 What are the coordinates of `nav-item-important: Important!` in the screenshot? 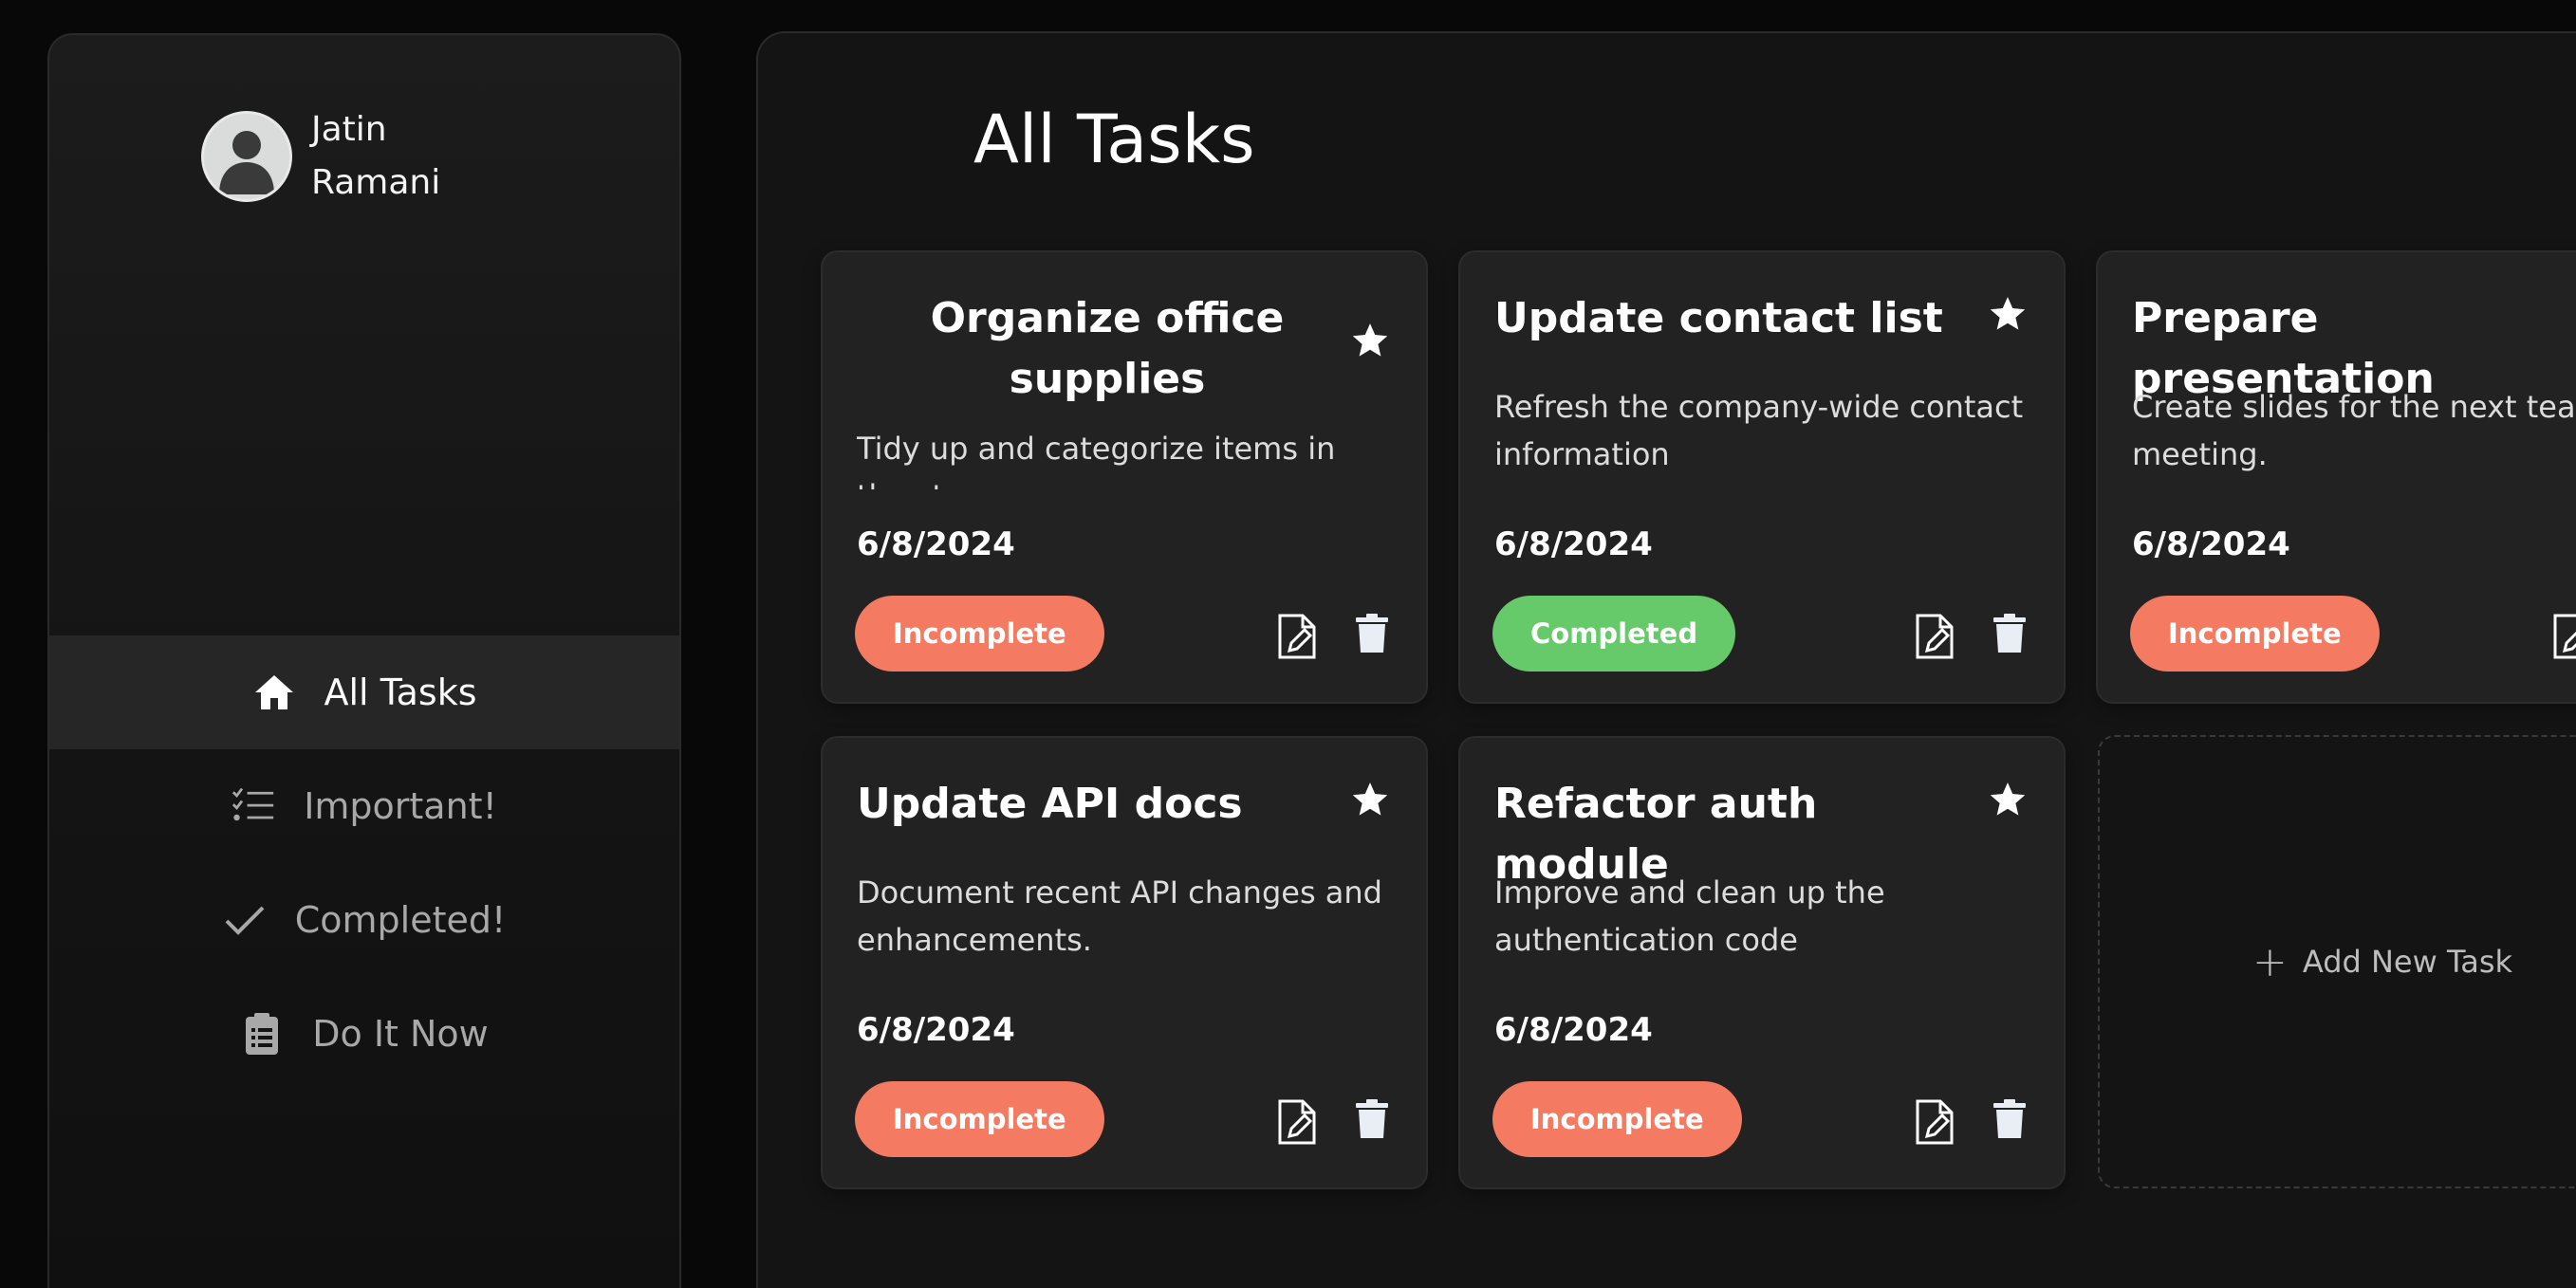 It's located at (364, 806).